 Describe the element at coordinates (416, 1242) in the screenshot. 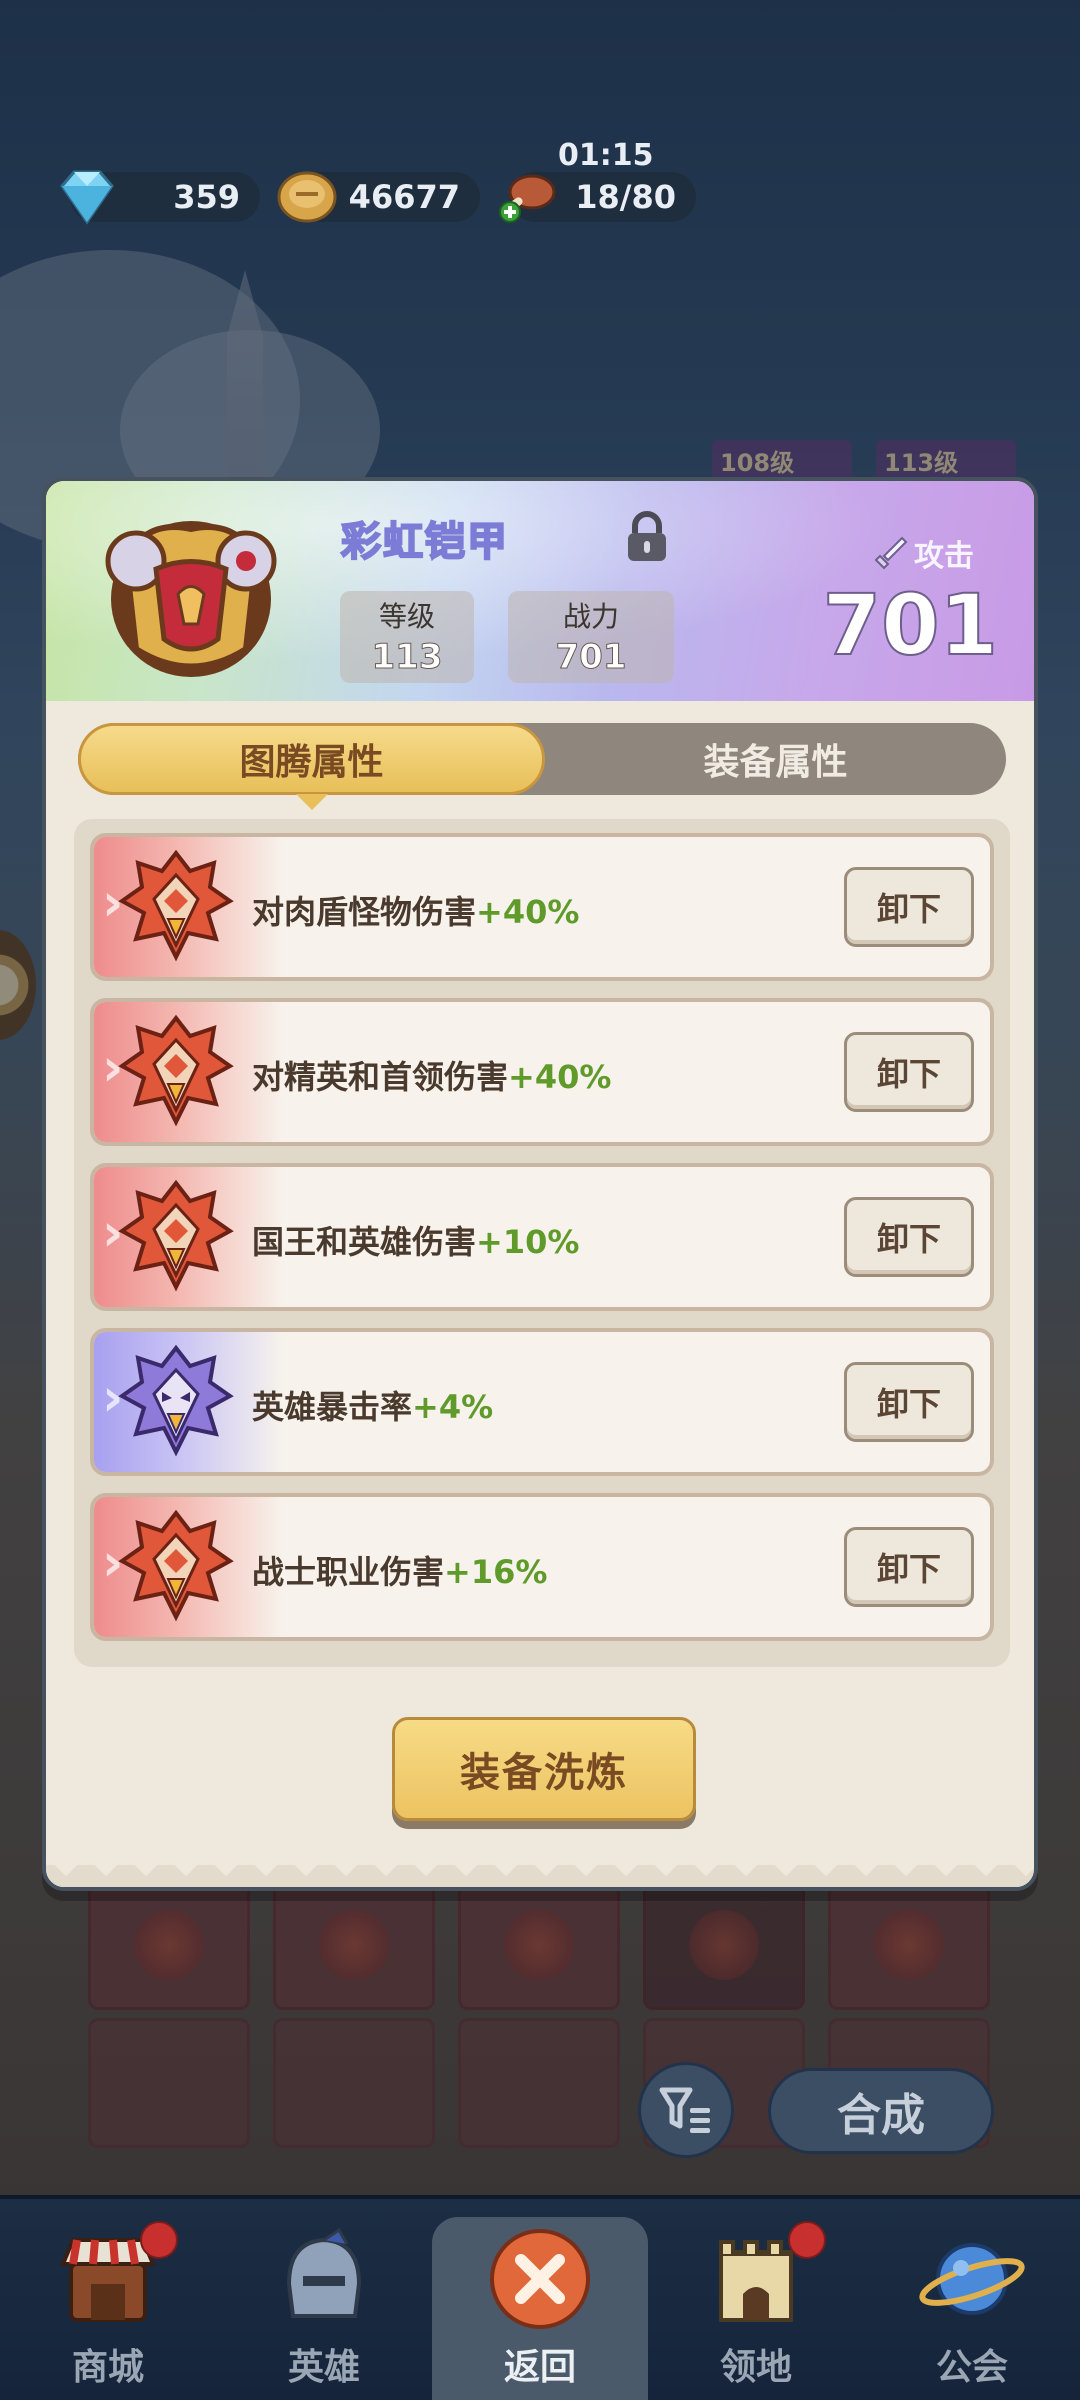

I see `attribute-description: 国王和英雄伤害+10%` at that location.